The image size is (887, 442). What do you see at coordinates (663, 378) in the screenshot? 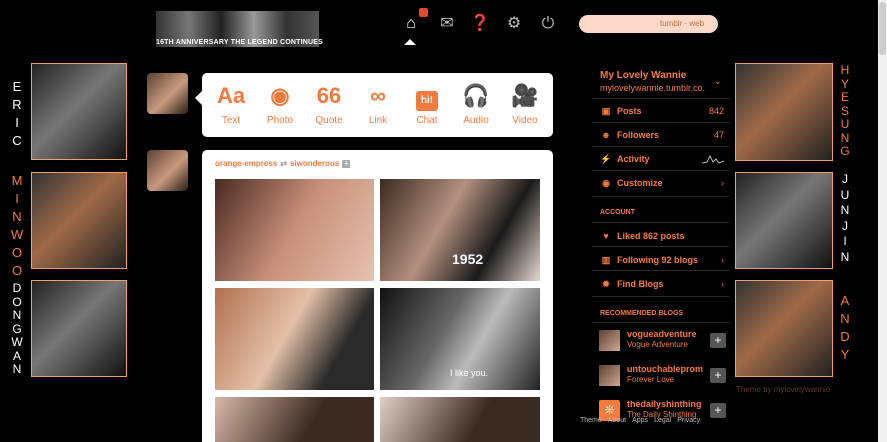
I see `recommended-blog: untouchableprom Forever Love +` at bounding box center [663, 378].